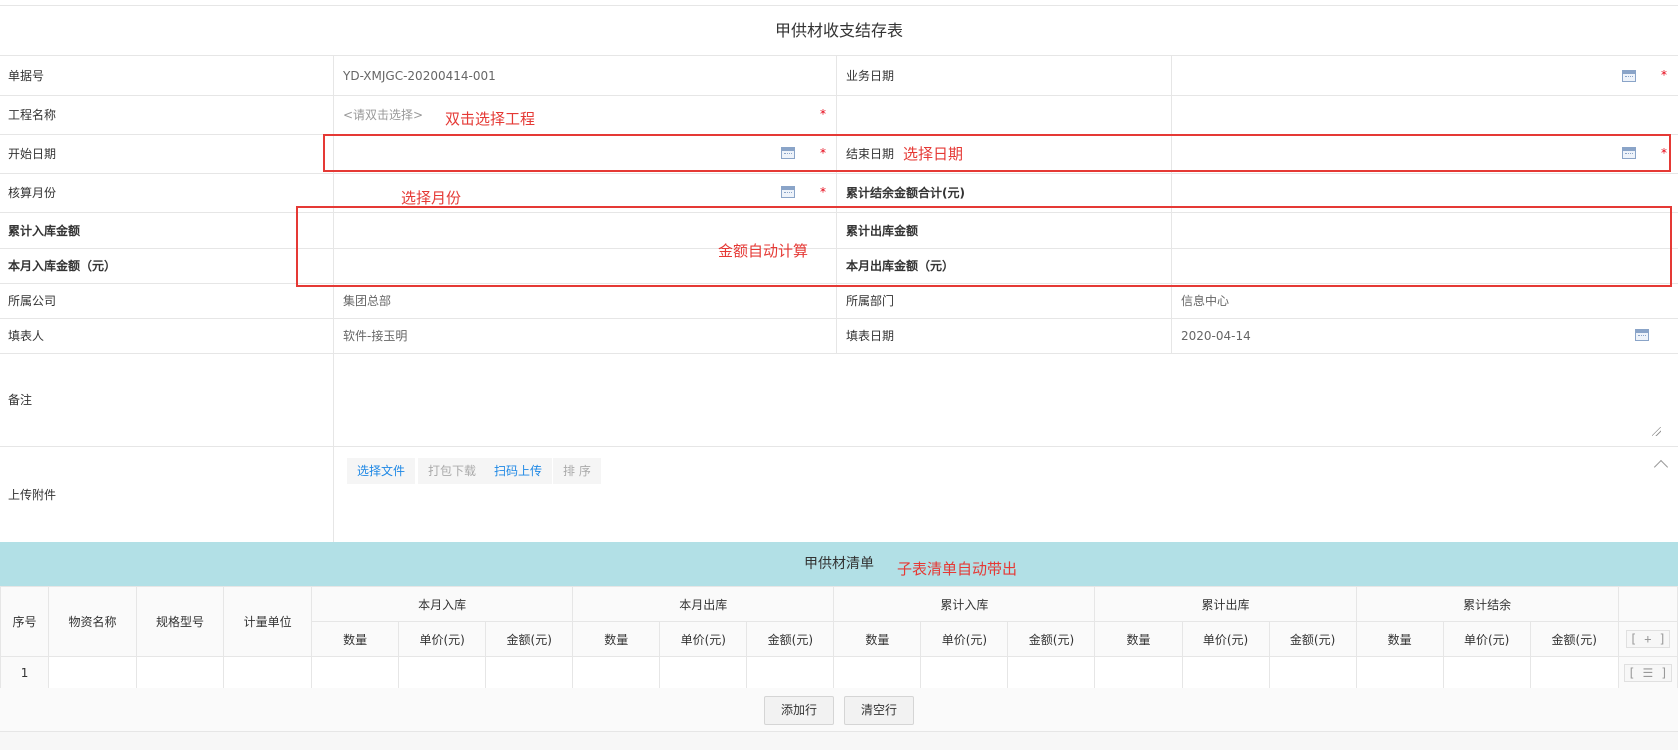 This screenshot has height=750, width=1678. I want to click on company-value: 集团总部, so click(367, 301).